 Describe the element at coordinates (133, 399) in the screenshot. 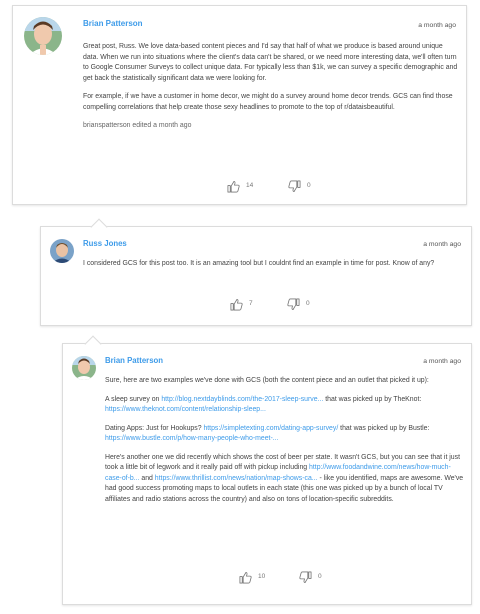

I see `text-run: A sleep survey on` at that location.